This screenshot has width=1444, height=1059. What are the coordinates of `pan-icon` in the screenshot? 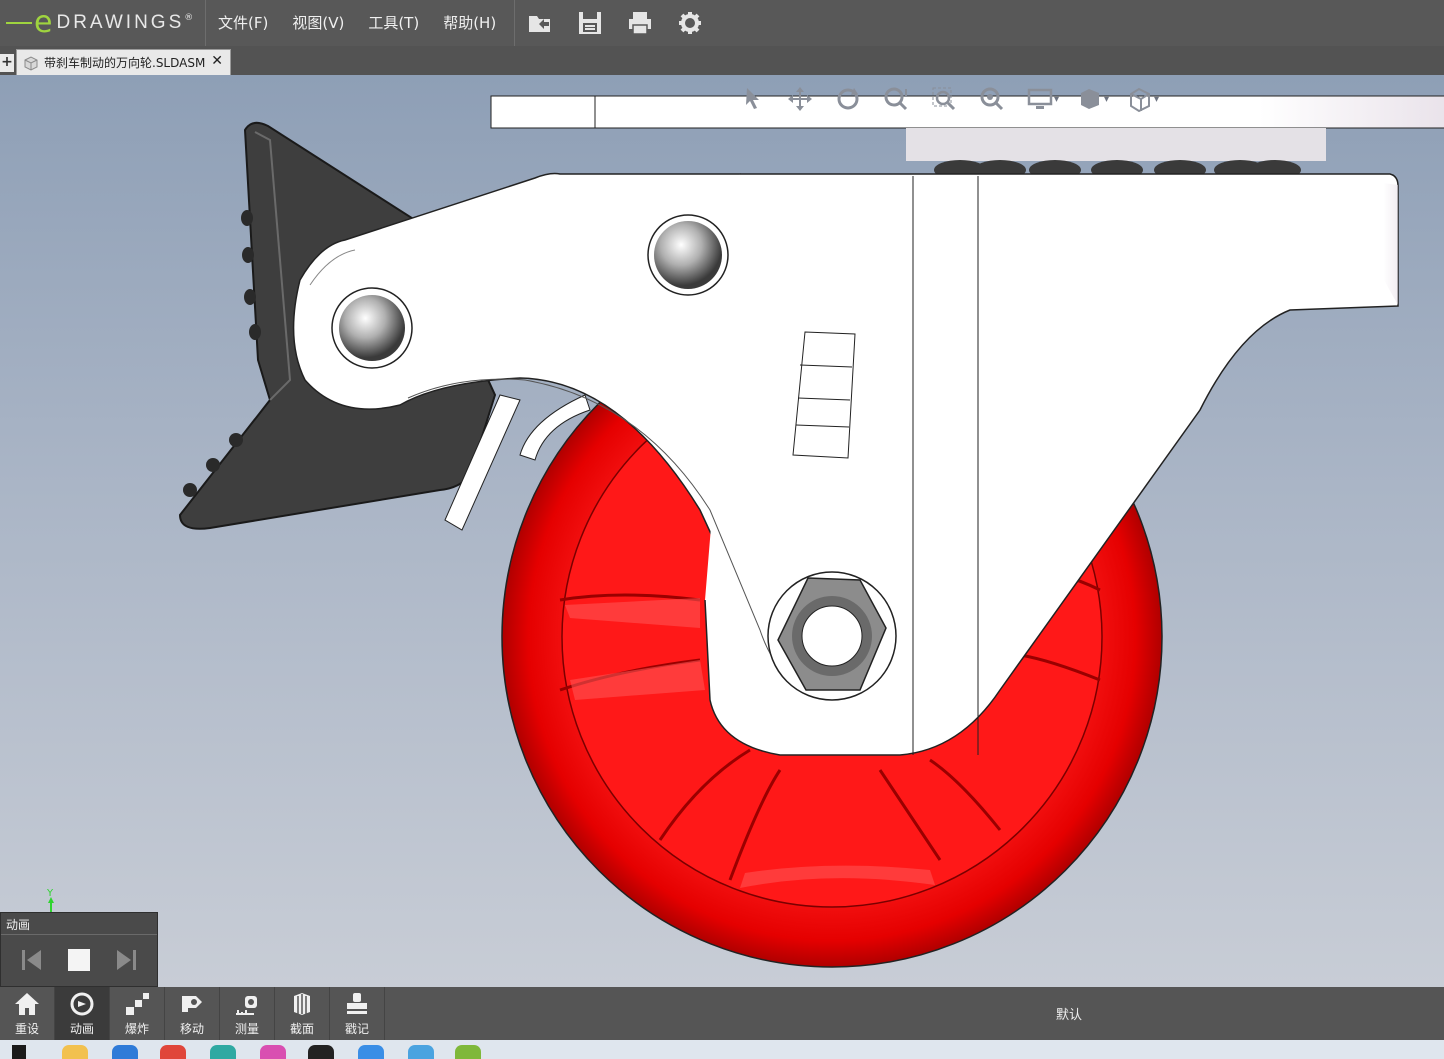 It's located at (800, 99).